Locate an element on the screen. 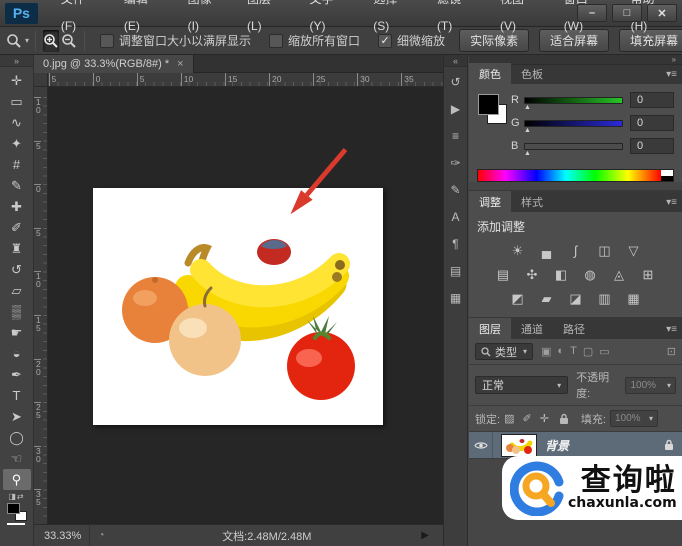 The width and height of the screenshot is (682, 546). selective-color-icon: ▦ is located at coordinates (634, 299).